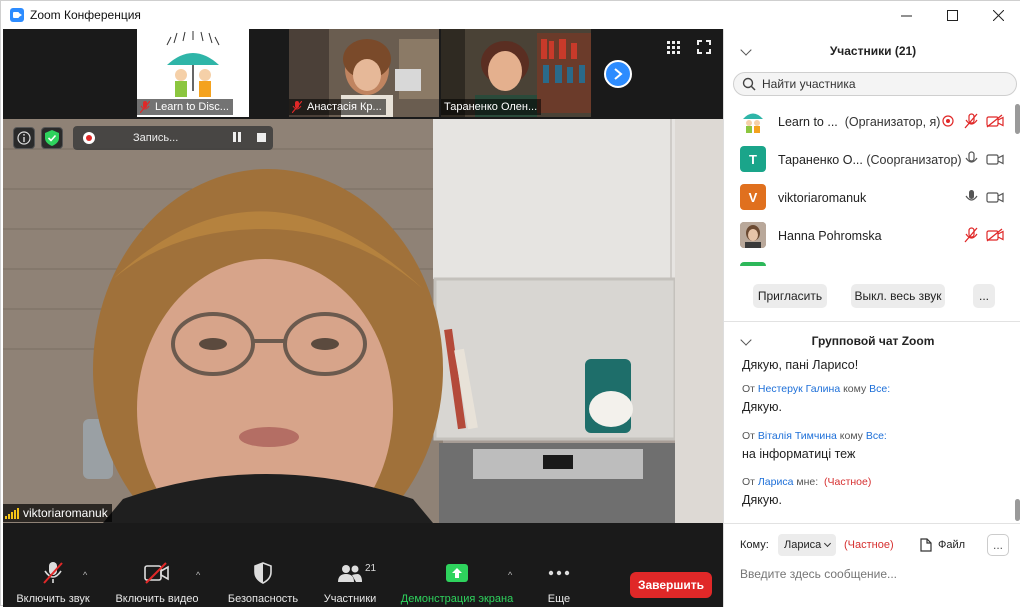 The width and height of the screenshot is (1020, 607). Describe the element at coordinates (926, 545) in the screenshot. I see `file-icon` at that location.